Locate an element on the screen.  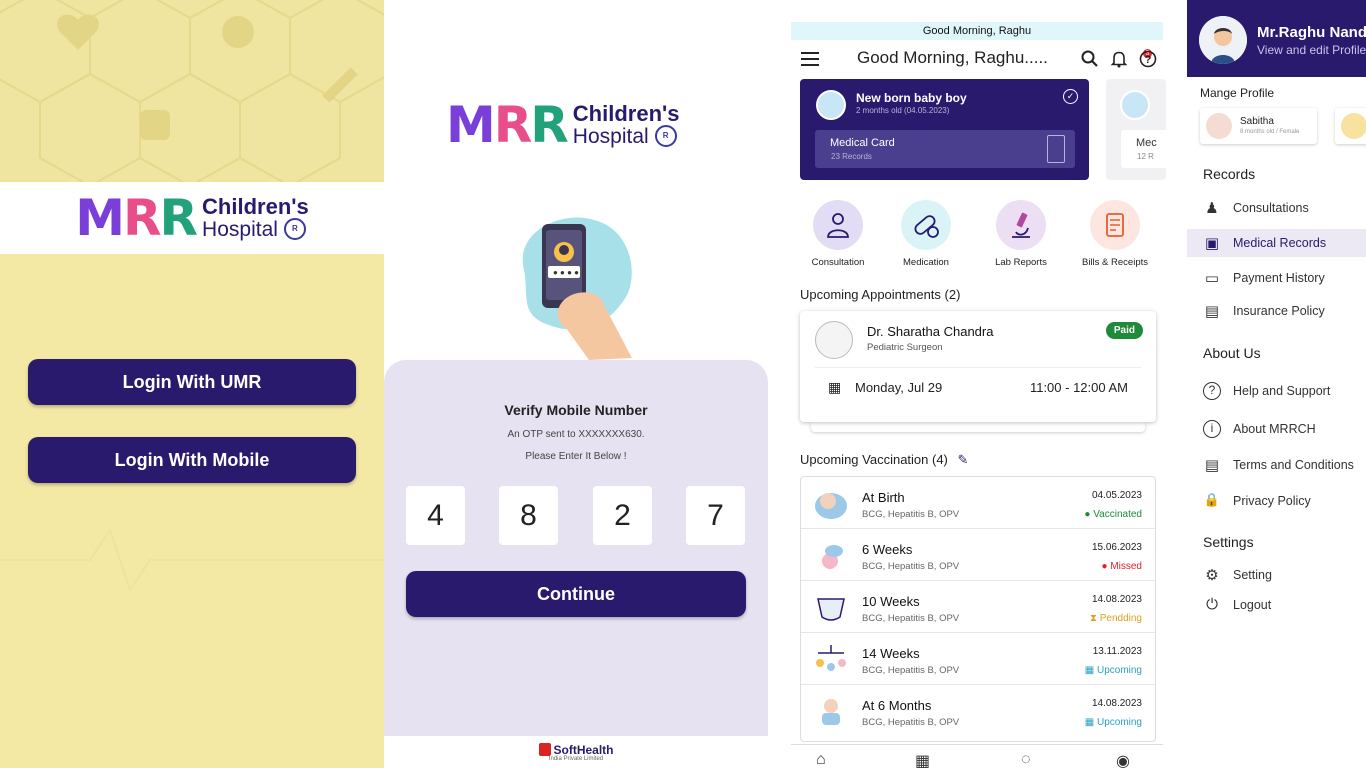
appointment-date: Monday, Jul 29 is located at coordinates (899, 387).